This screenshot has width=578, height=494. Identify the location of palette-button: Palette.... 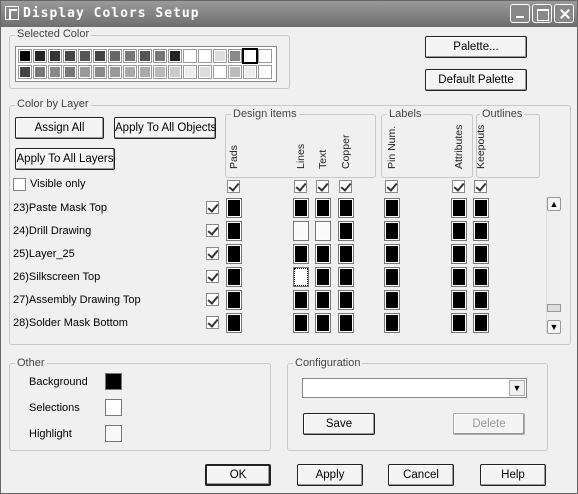
(476, 47).